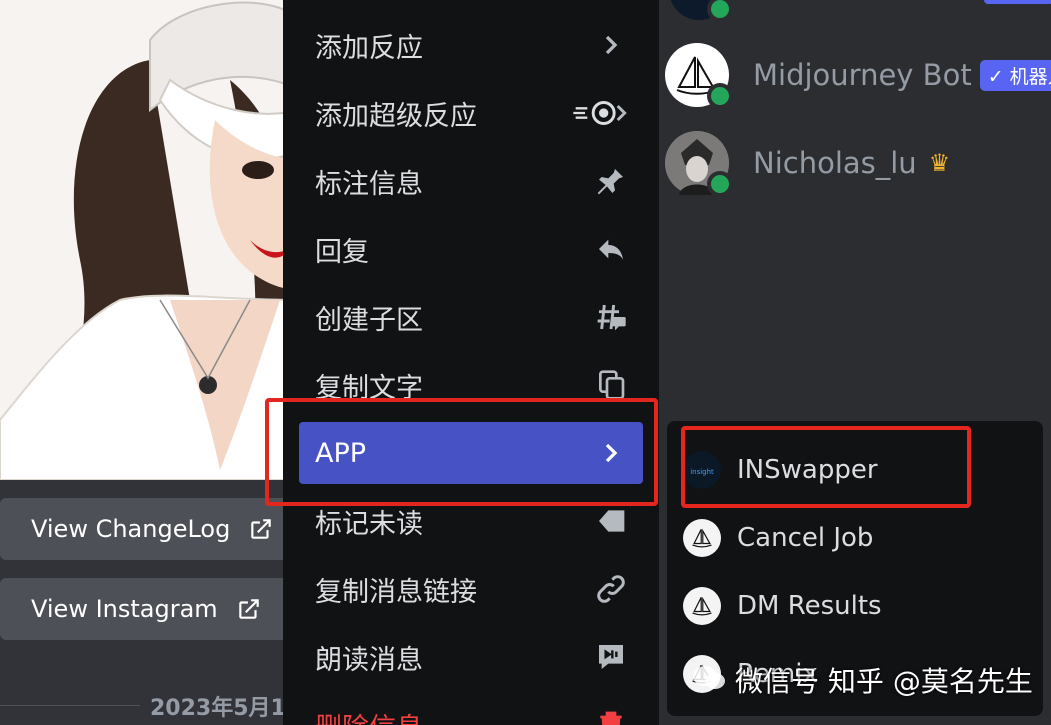  Describe the element at coordinates (124, 609) in the screenshot. I see `view-instagram-label: View Instagram` at that location.